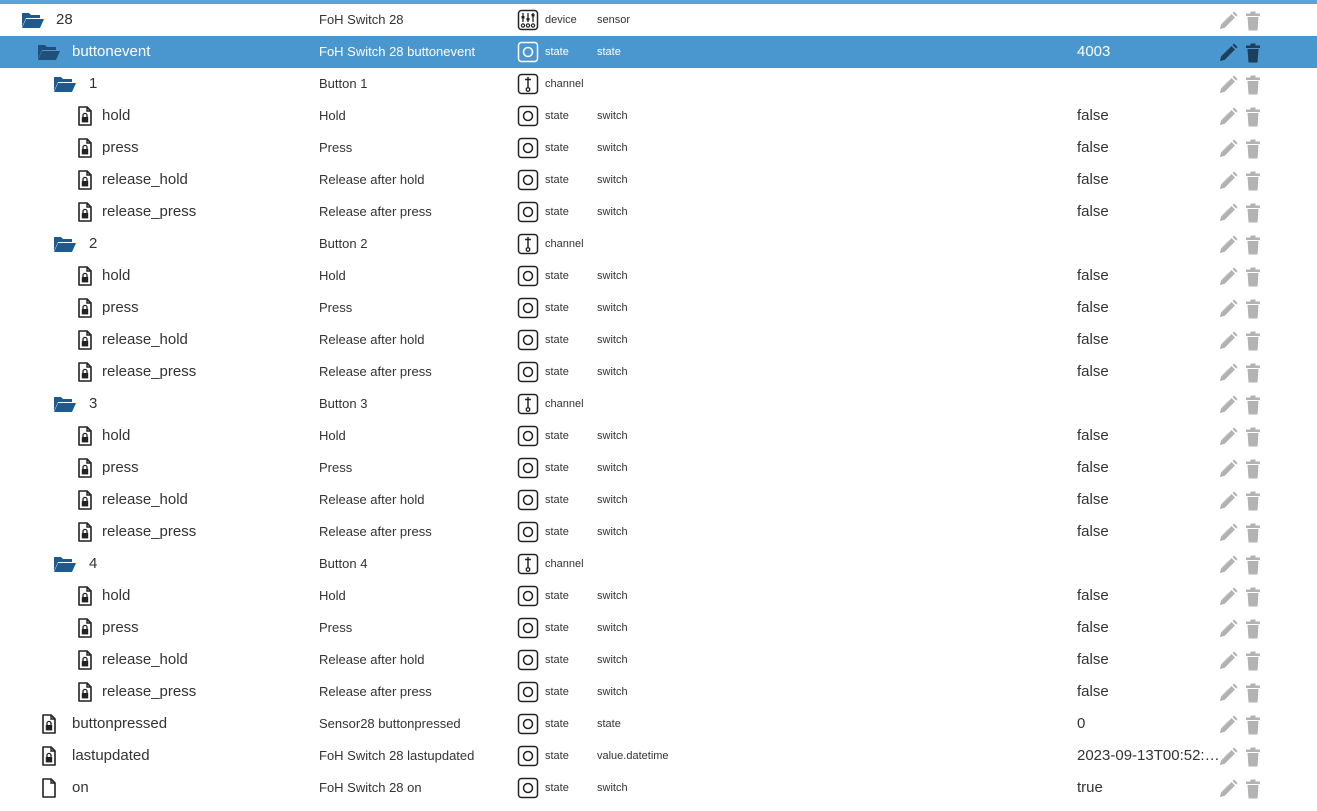  What do you see at coordinates (93, 404) in the screenshot?
I see `object-id: 3` at bounding box center [93, 404].